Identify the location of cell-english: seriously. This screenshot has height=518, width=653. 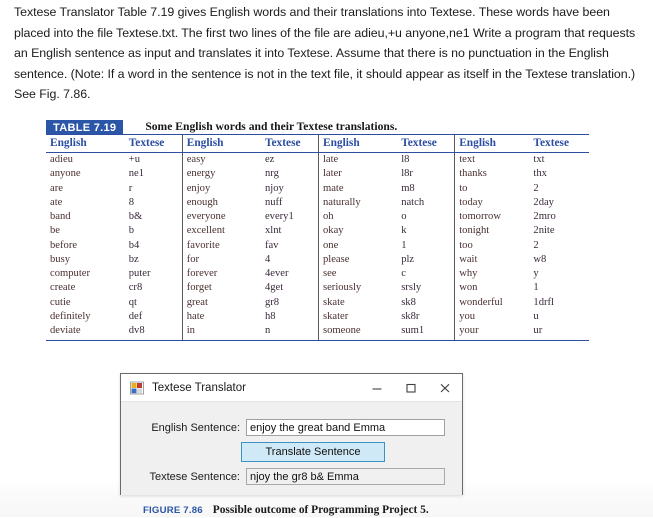
(357, 288).